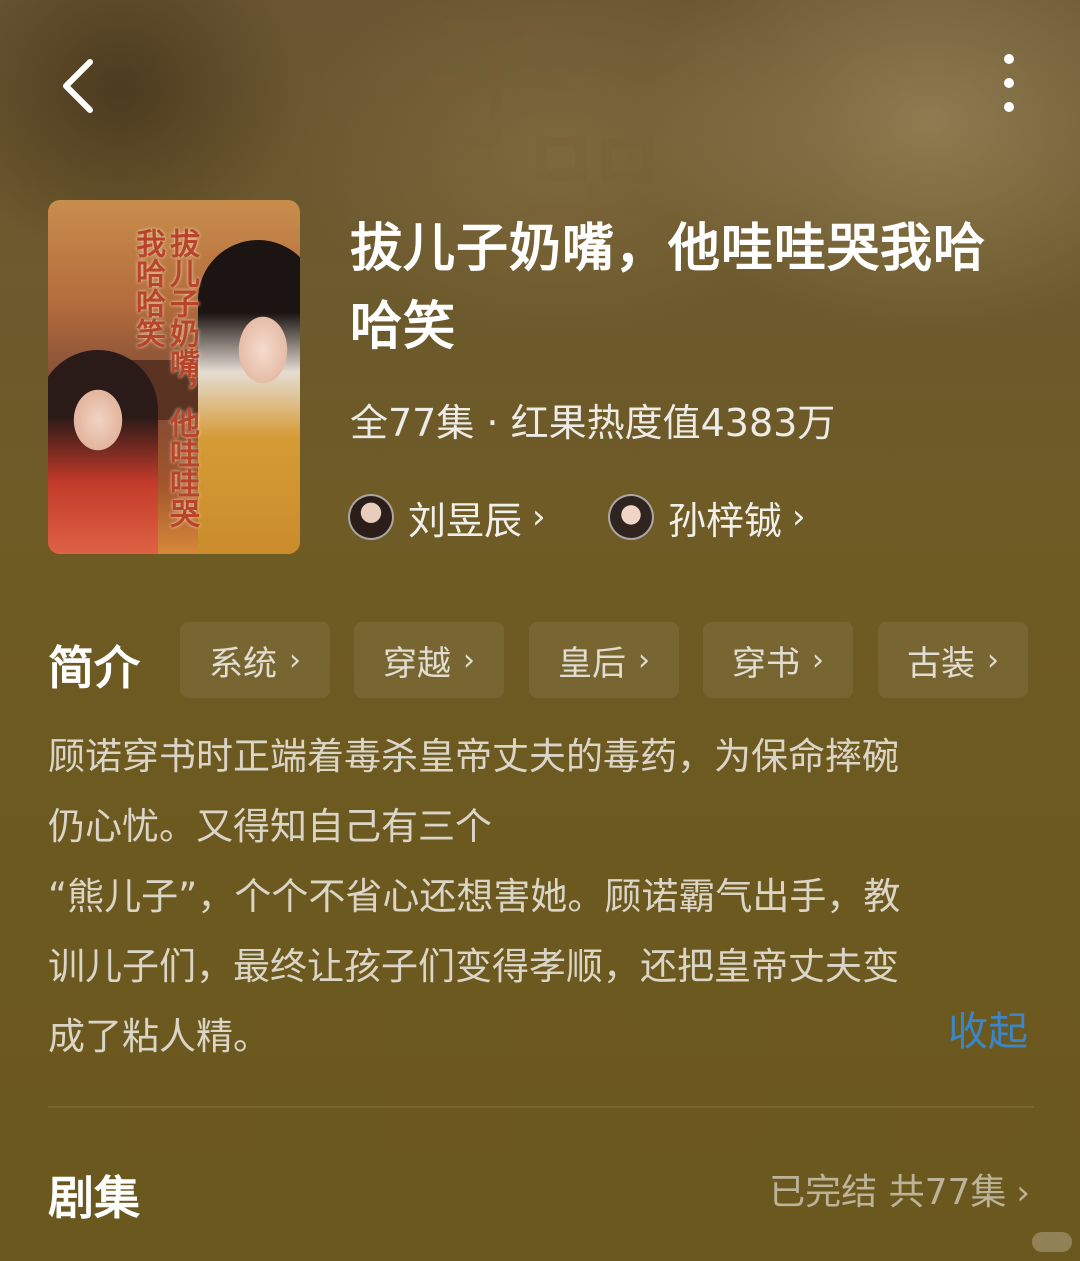 The width and height of the screenshot is (1080, 1261). What do you see at coordinates (941, 663) in the screenshot?
I see `tag-label: 古装` at bounding box center [941, 663].